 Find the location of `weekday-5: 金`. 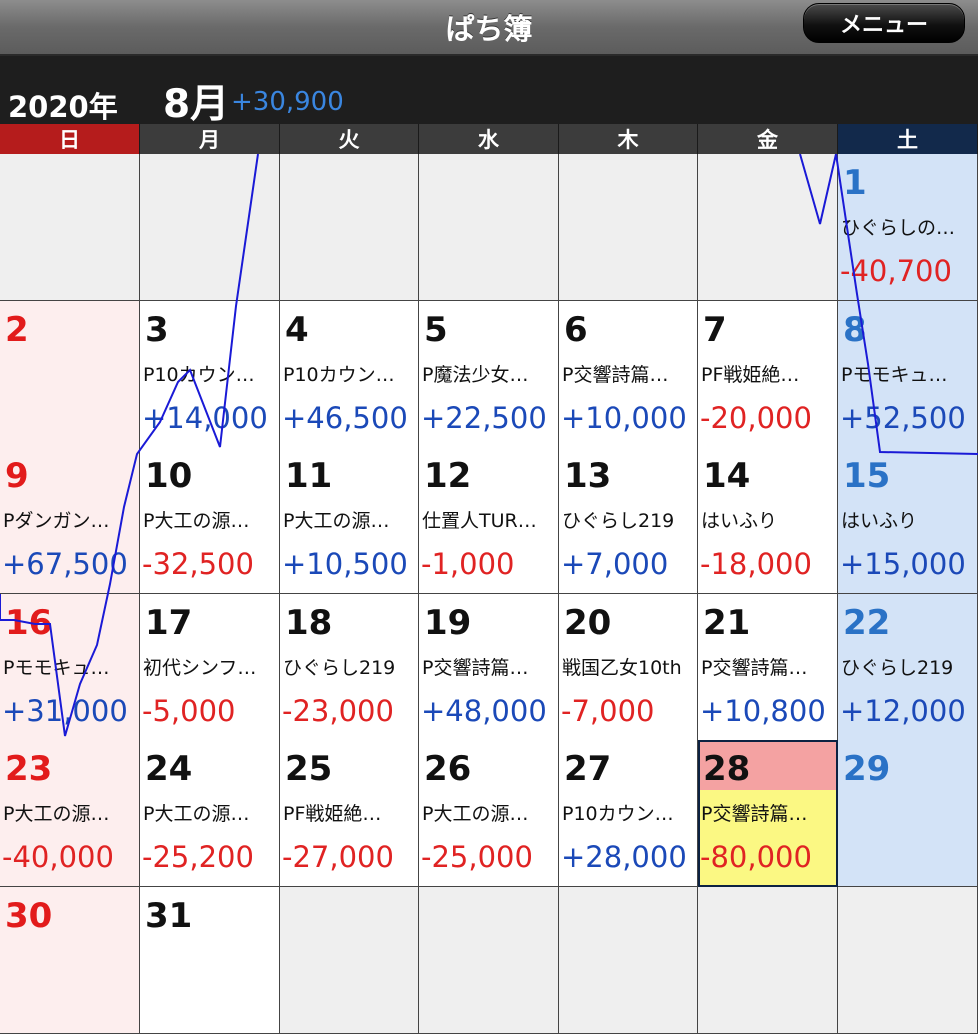

weekday-5: 金 is located at coordinates (768, 139).